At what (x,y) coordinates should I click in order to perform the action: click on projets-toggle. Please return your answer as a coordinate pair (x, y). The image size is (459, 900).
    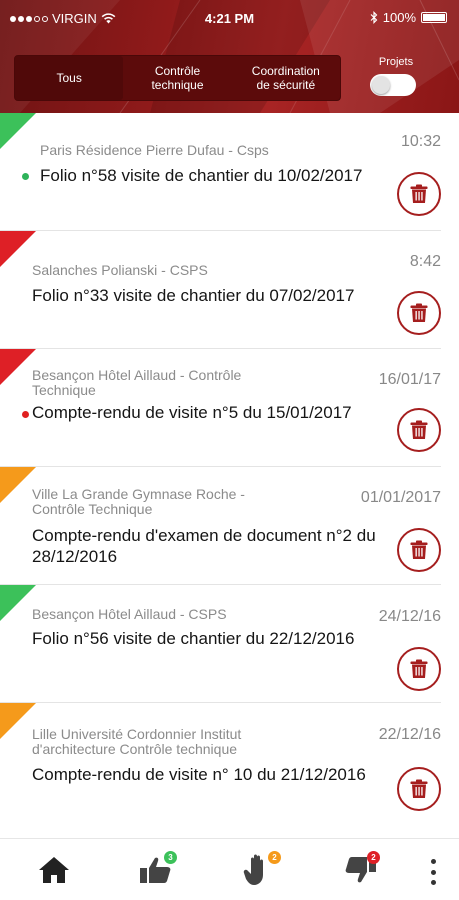
    Looking at the image, I should click on (393, 85).